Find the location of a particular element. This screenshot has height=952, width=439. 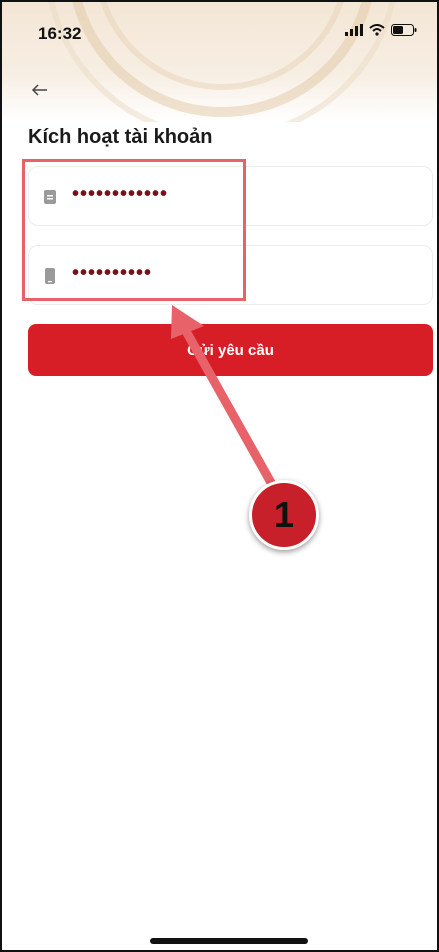

home-indicator is located at coordinates (229, 941).